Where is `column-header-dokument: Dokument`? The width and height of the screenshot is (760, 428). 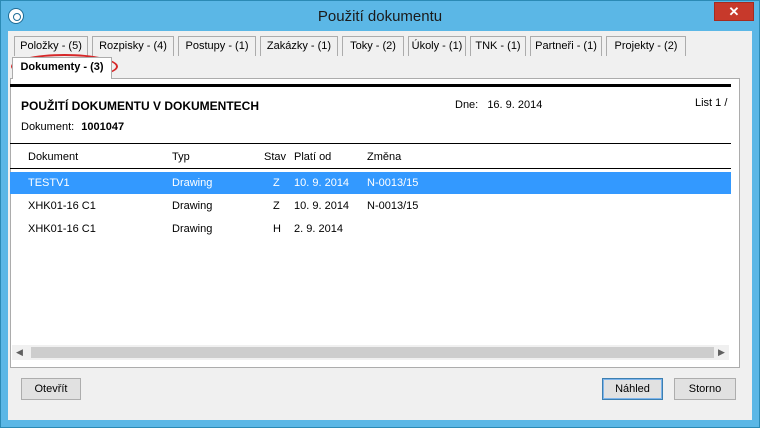 column-header-dokument: Dokument is located at coordinates (53, 157).